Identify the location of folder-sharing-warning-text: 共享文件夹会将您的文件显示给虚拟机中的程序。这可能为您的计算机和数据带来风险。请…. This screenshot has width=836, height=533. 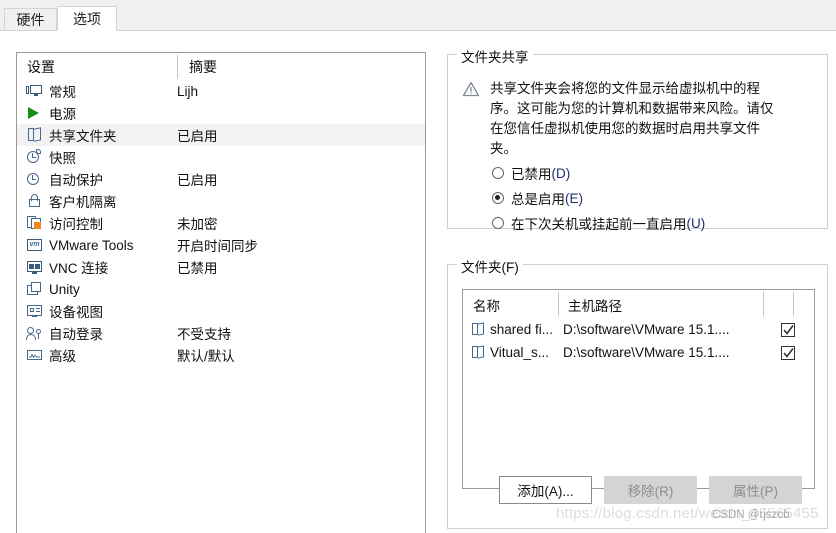
(632, 118).